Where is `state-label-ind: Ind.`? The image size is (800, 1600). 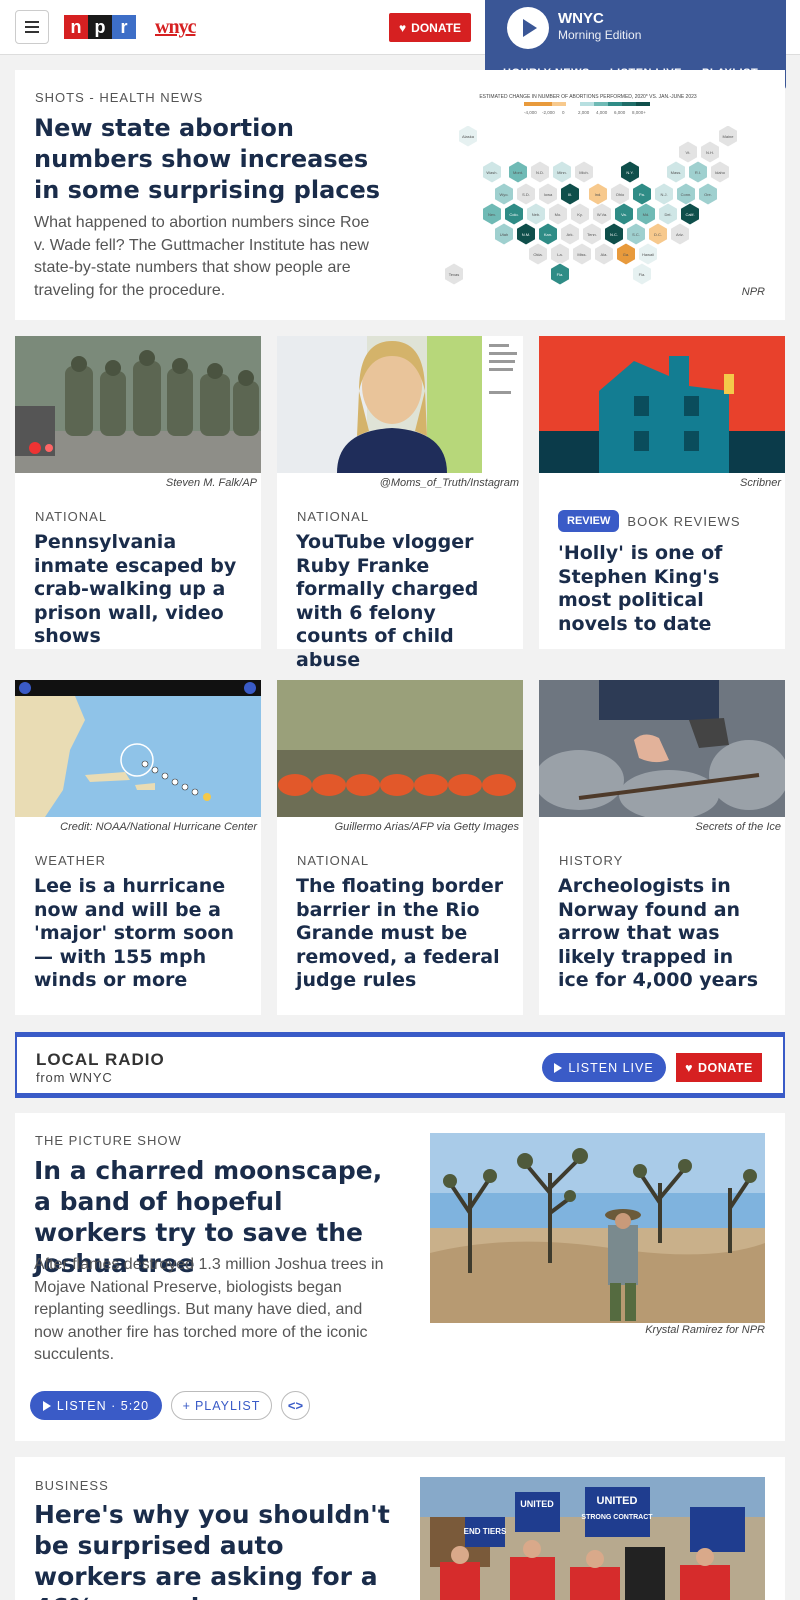 state-label-ind: Ind. is located at coordinates (598, 194).